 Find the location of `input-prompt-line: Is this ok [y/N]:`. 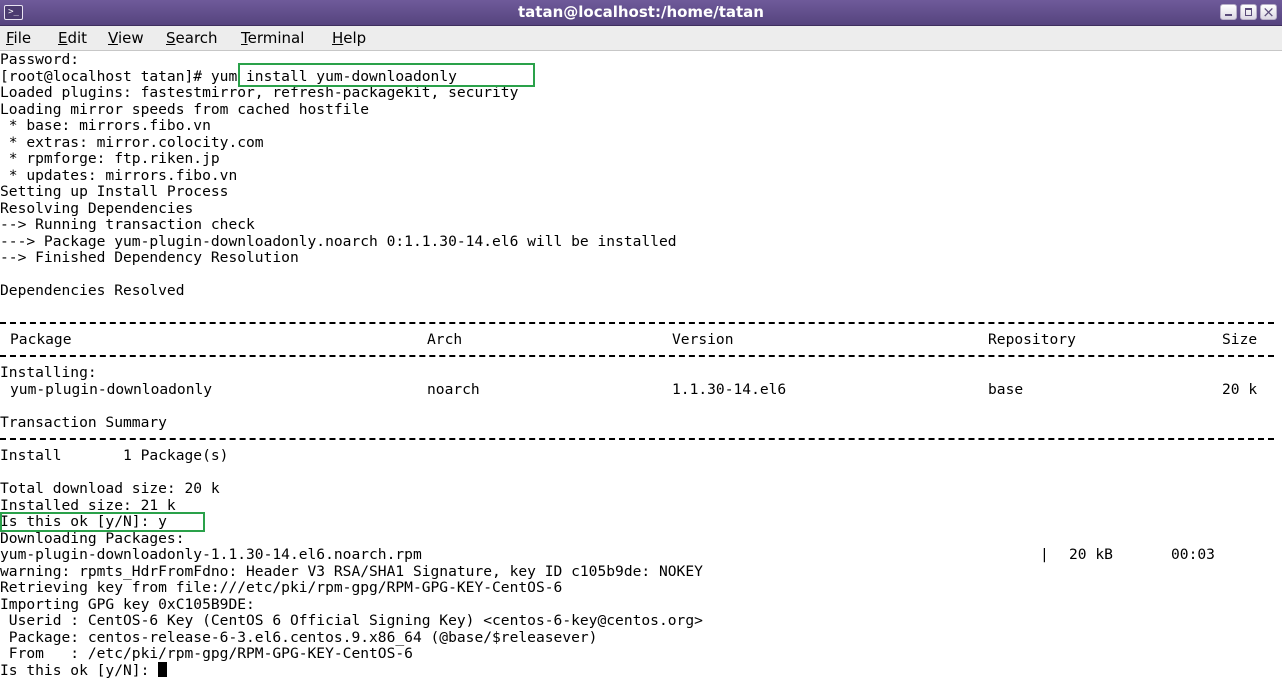

input-prompt-line: Is this ok [y/N]: is located at coordinates (84, 670).